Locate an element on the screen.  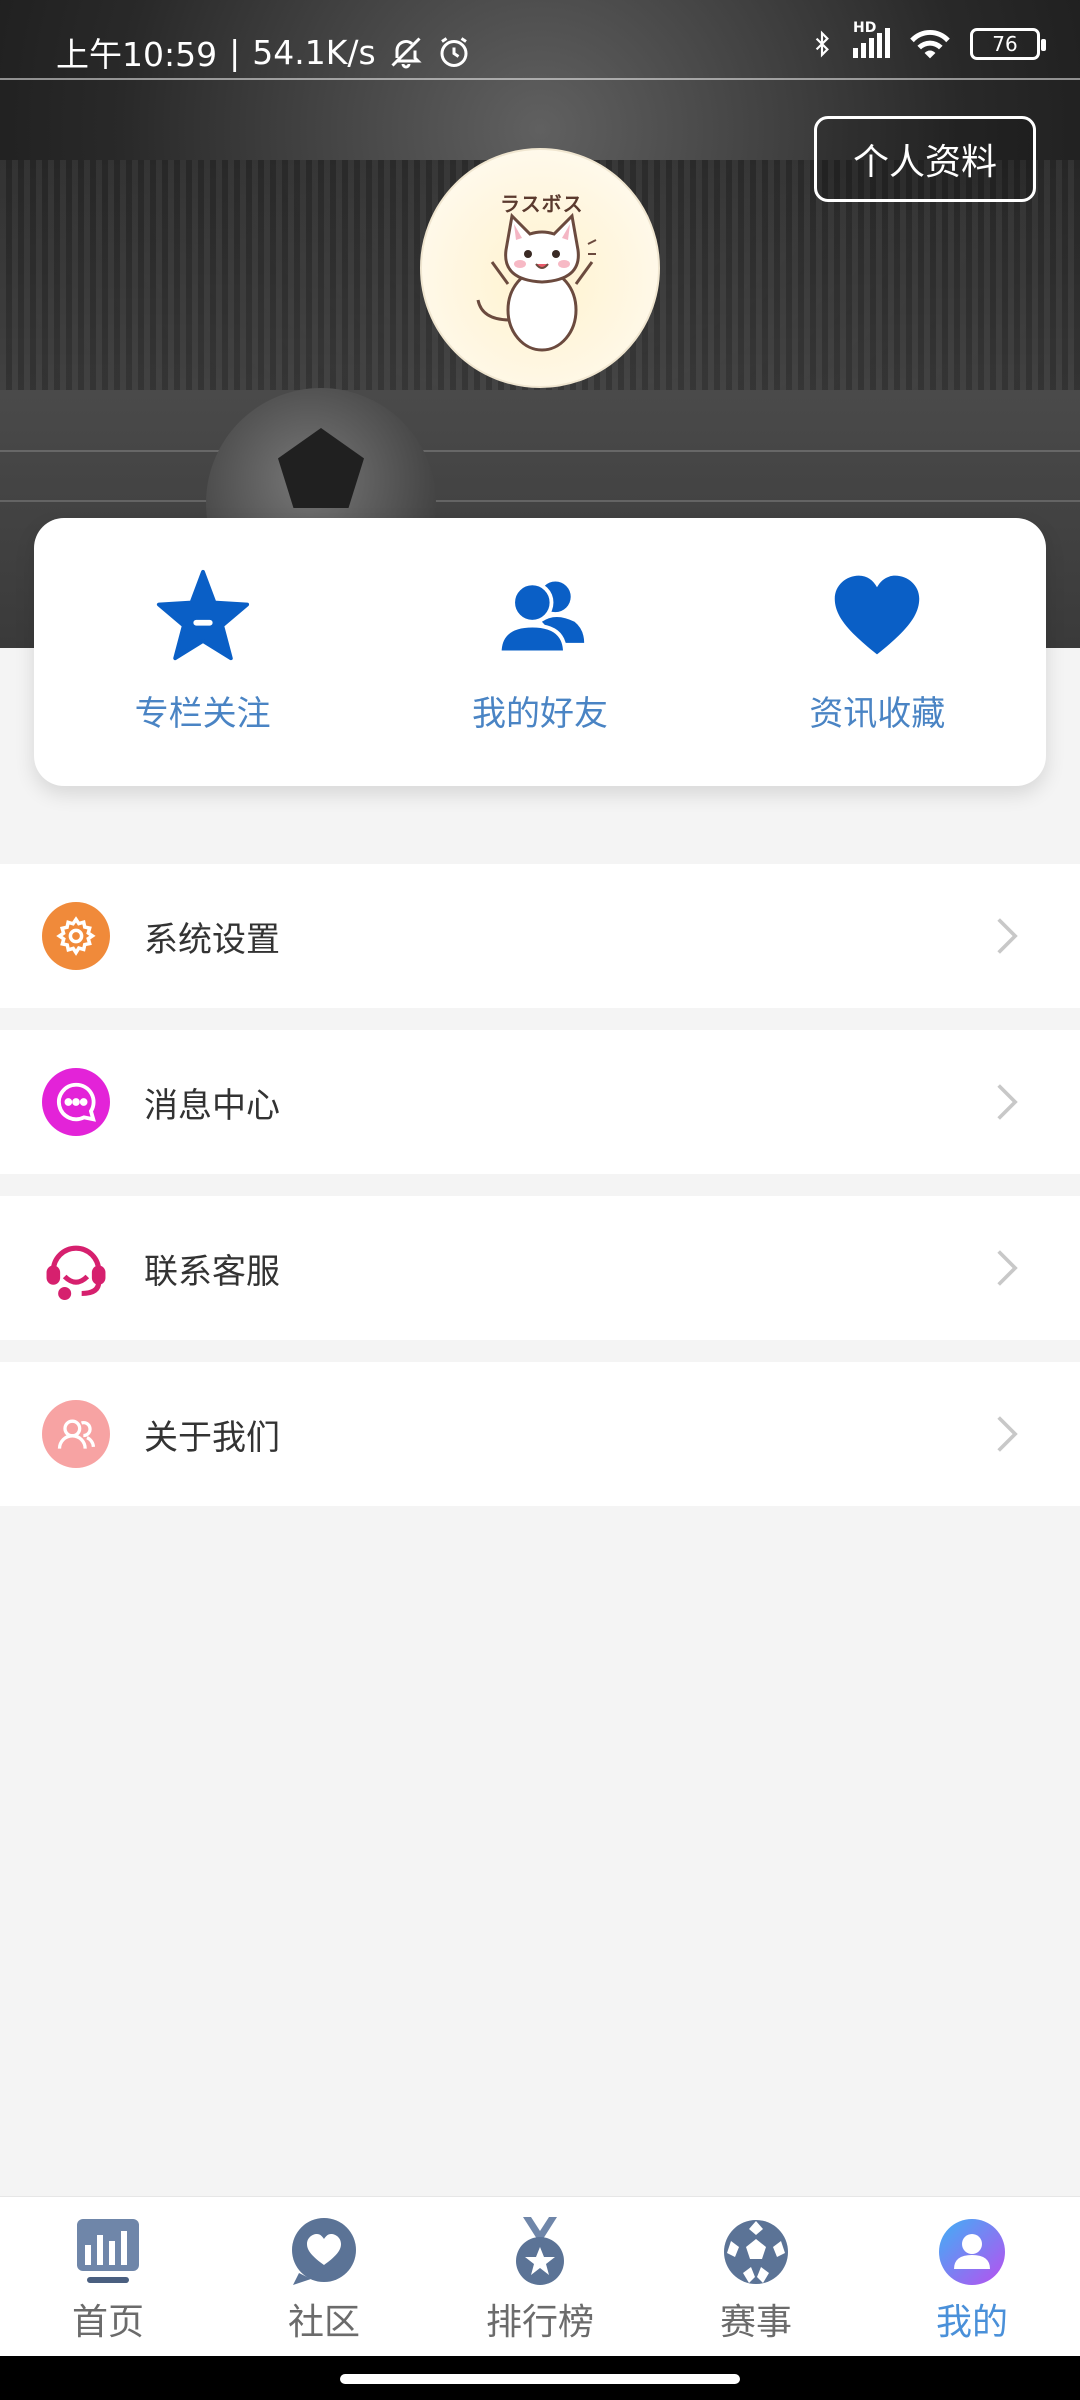
bluetooth-icon is located at coordinates (822, 44).